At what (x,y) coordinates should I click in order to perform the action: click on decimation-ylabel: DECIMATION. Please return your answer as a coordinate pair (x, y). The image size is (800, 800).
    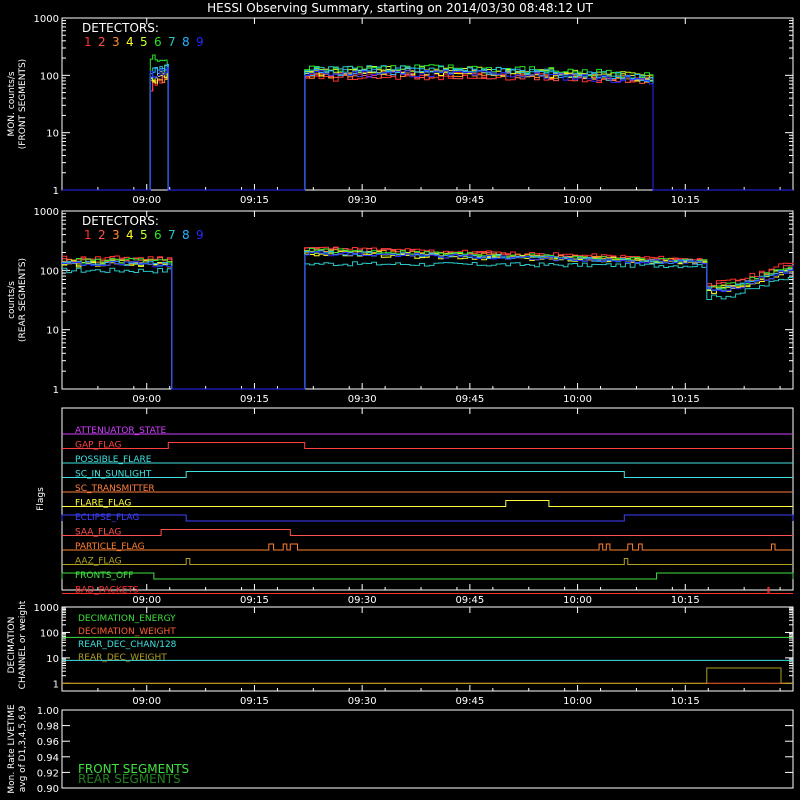
    Looking at the image, I should click on (12, 645).